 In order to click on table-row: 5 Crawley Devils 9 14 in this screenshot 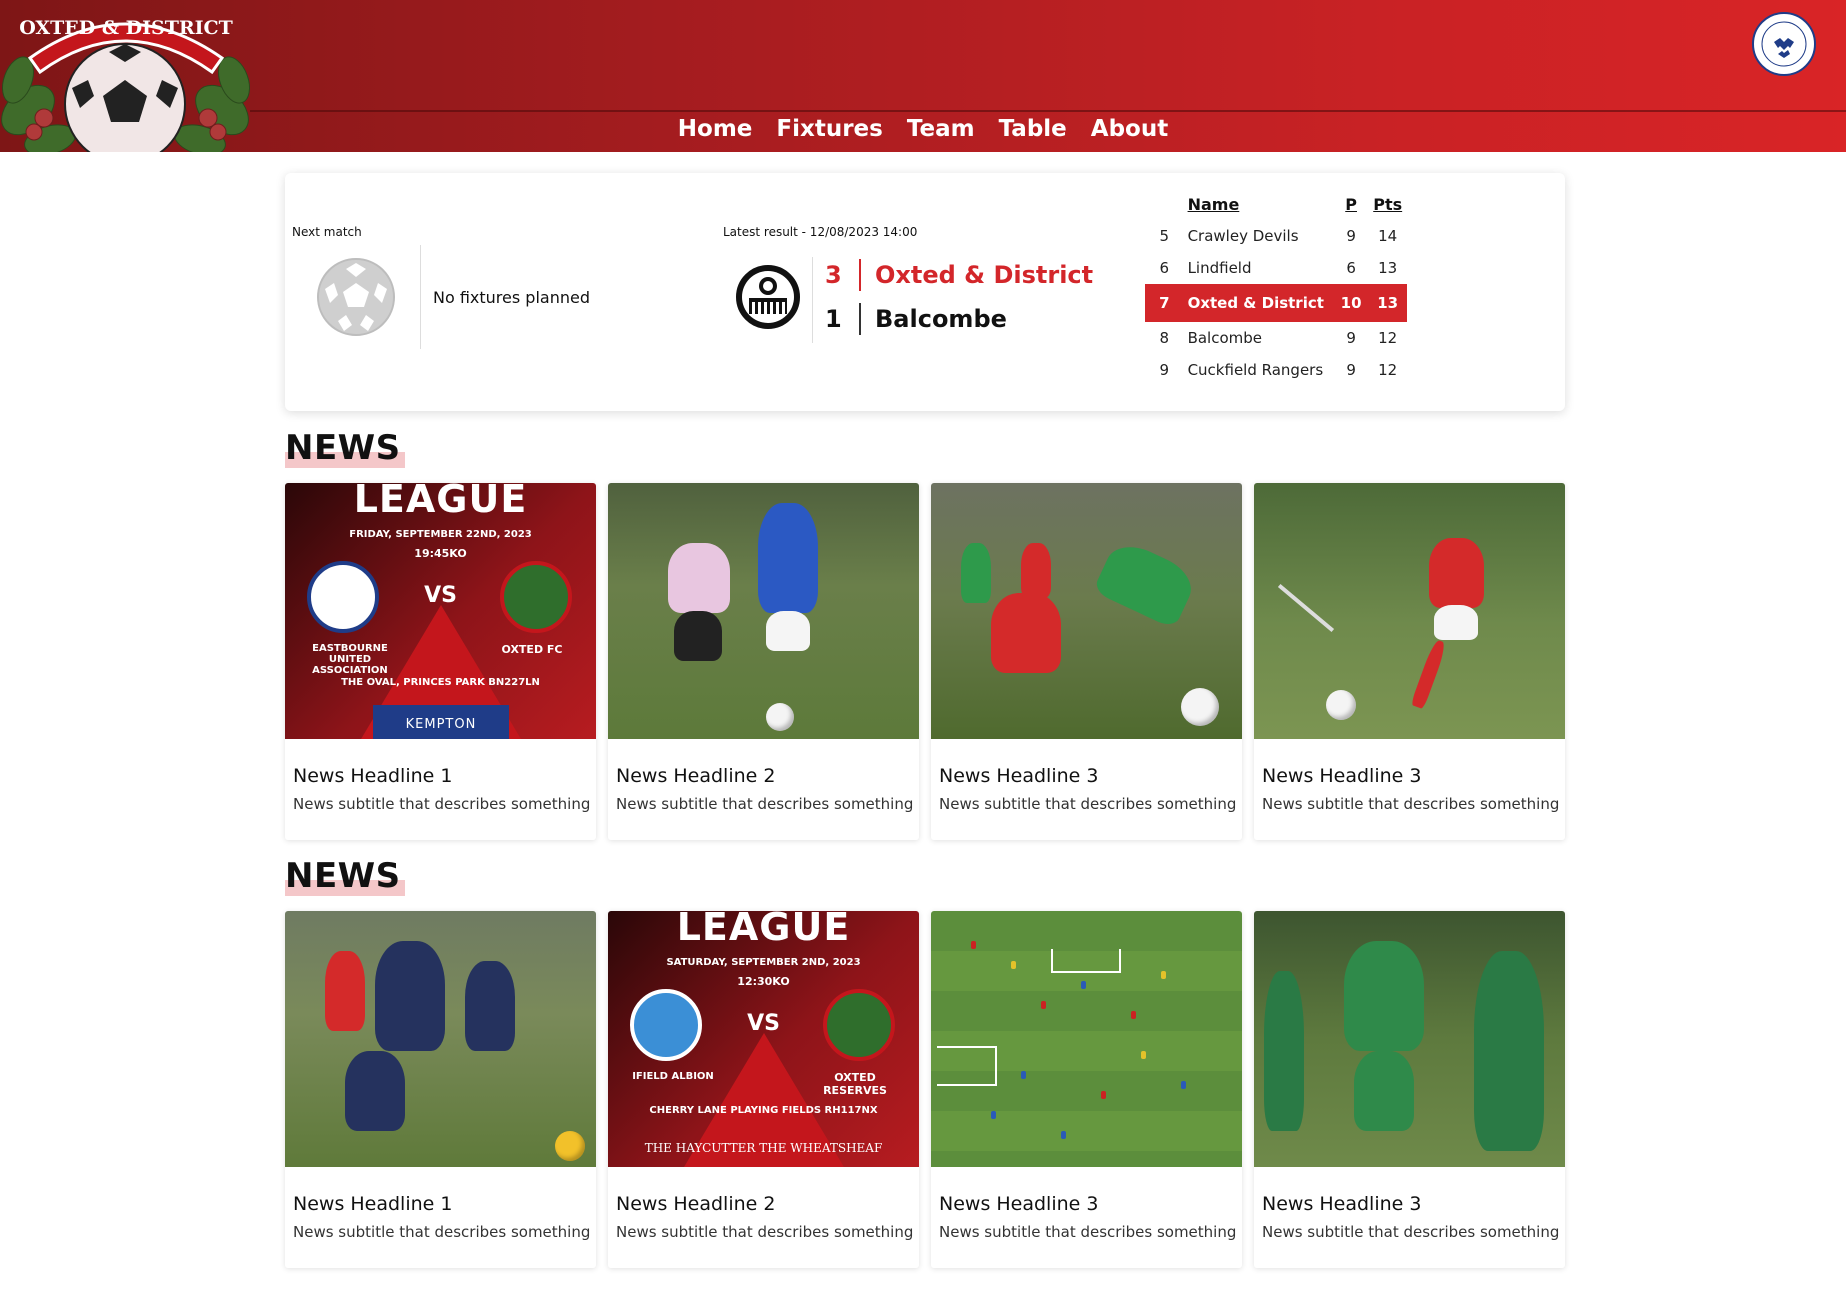, I will do `click(1276, 236)`.